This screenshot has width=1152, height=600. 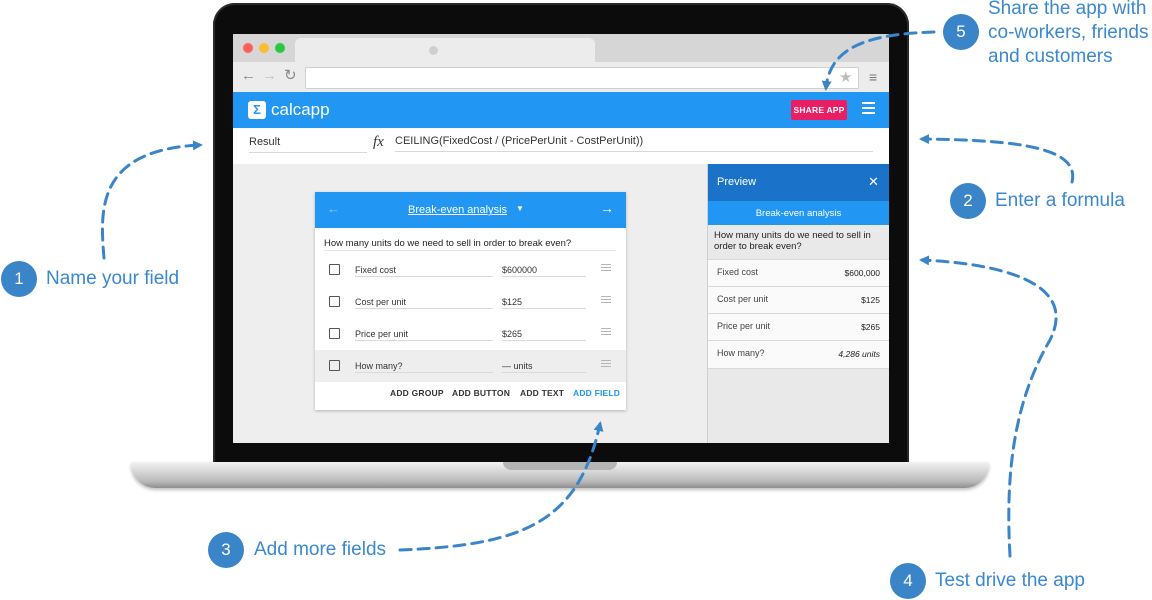 What do you see at coordinates (113, 278) in the screenshot?
I see `step-1-label: Name your field` at bounding box center [113, 278].